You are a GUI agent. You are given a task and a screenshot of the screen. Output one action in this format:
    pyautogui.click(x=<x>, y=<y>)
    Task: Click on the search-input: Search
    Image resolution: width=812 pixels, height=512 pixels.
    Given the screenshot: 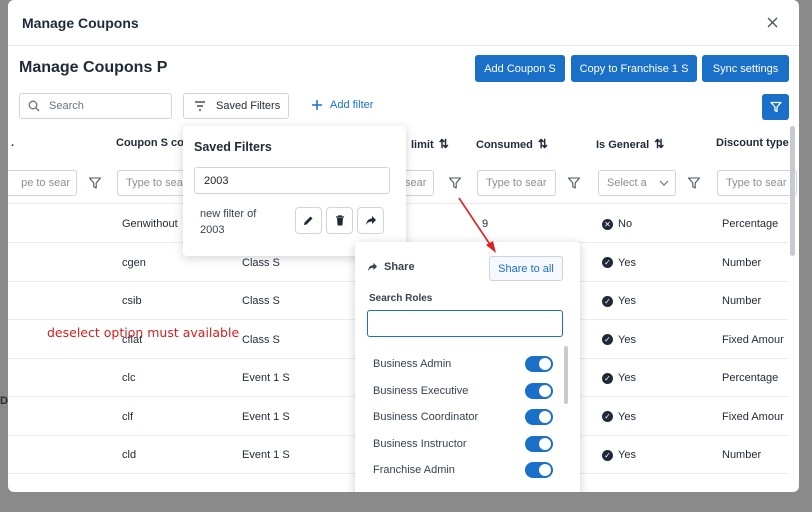 What is the action you would take?
    pyautogui.click(x=95, y=106)
    